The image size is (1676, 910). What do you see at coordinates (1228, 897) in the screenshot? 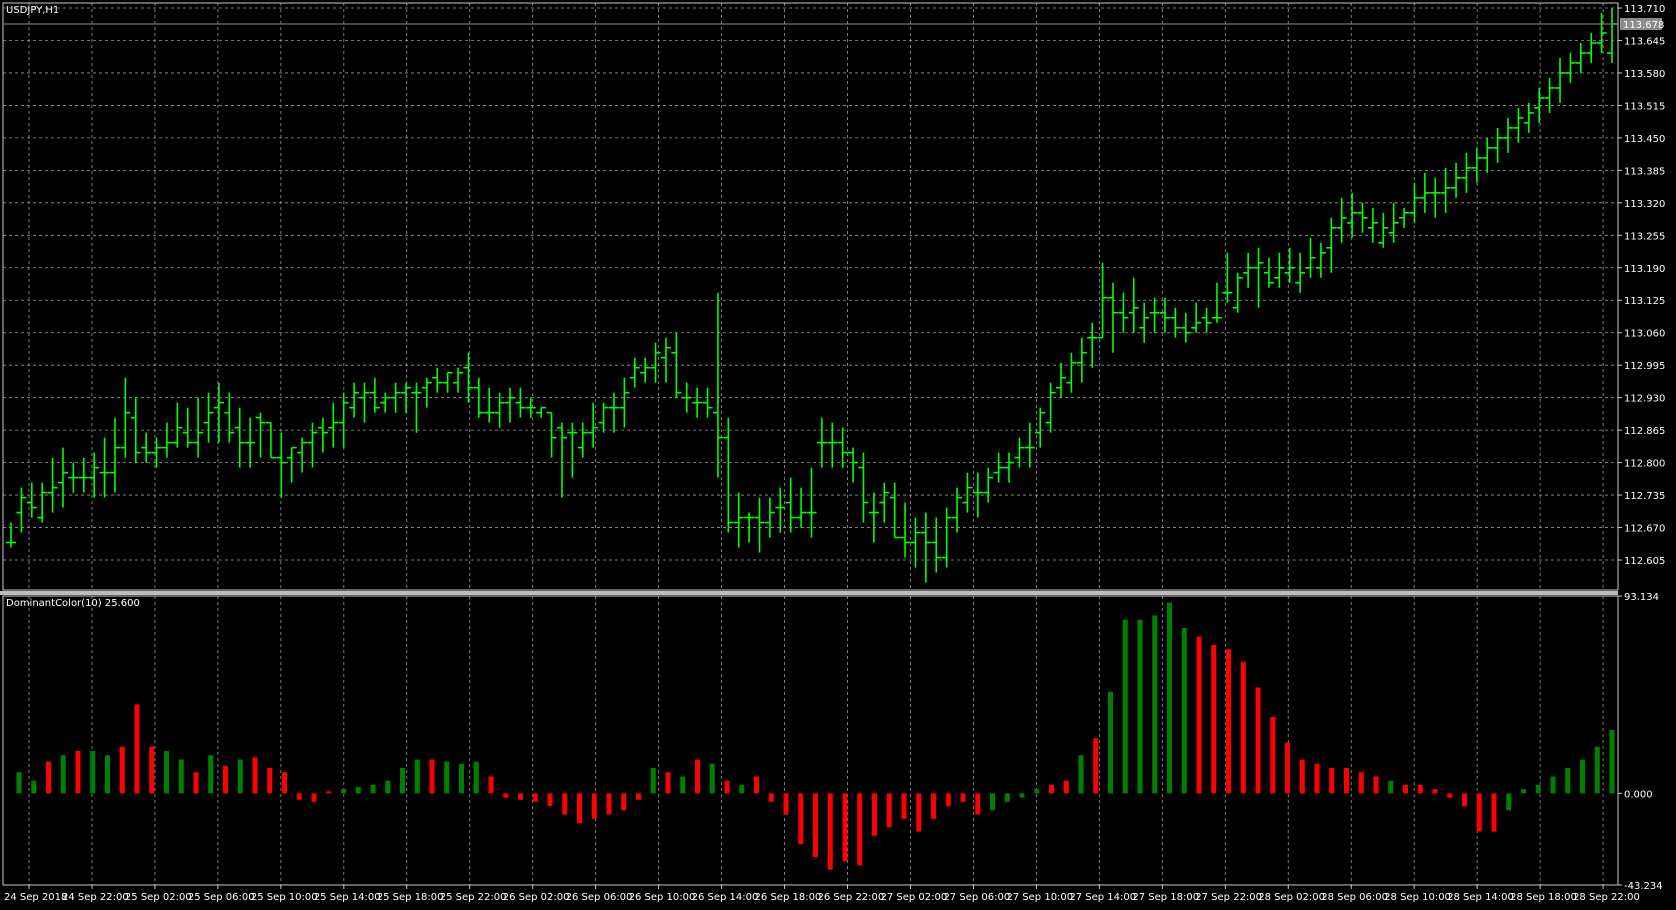
I see `time-tick-label: 27 Sep 22:00` at bounding box center [1228, 897].